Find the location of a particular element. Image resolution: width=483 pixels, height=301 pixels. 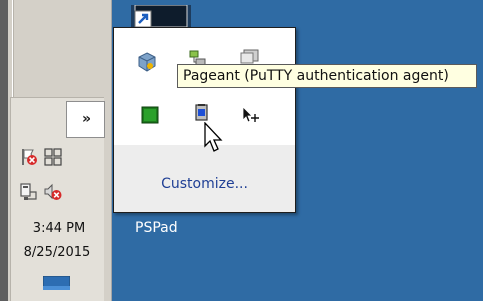

move-cursor-icon is located at coordinates (250, 115).